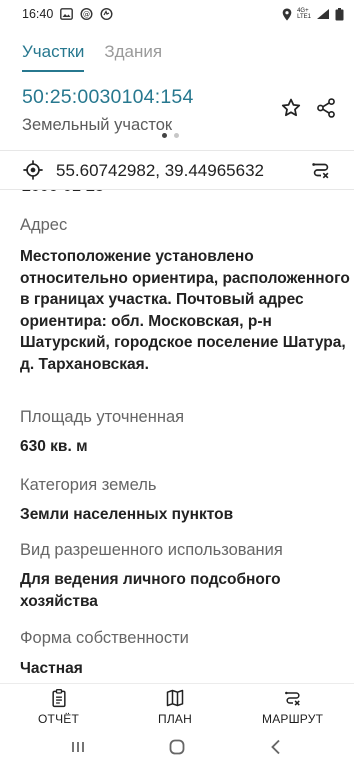 The width and height of the screenshot is (354, 767). Describe the element at coordinates (150, 590) in the screenshot. I see `usage-value: Для ведения личного подсобного хозяйства` at that location.